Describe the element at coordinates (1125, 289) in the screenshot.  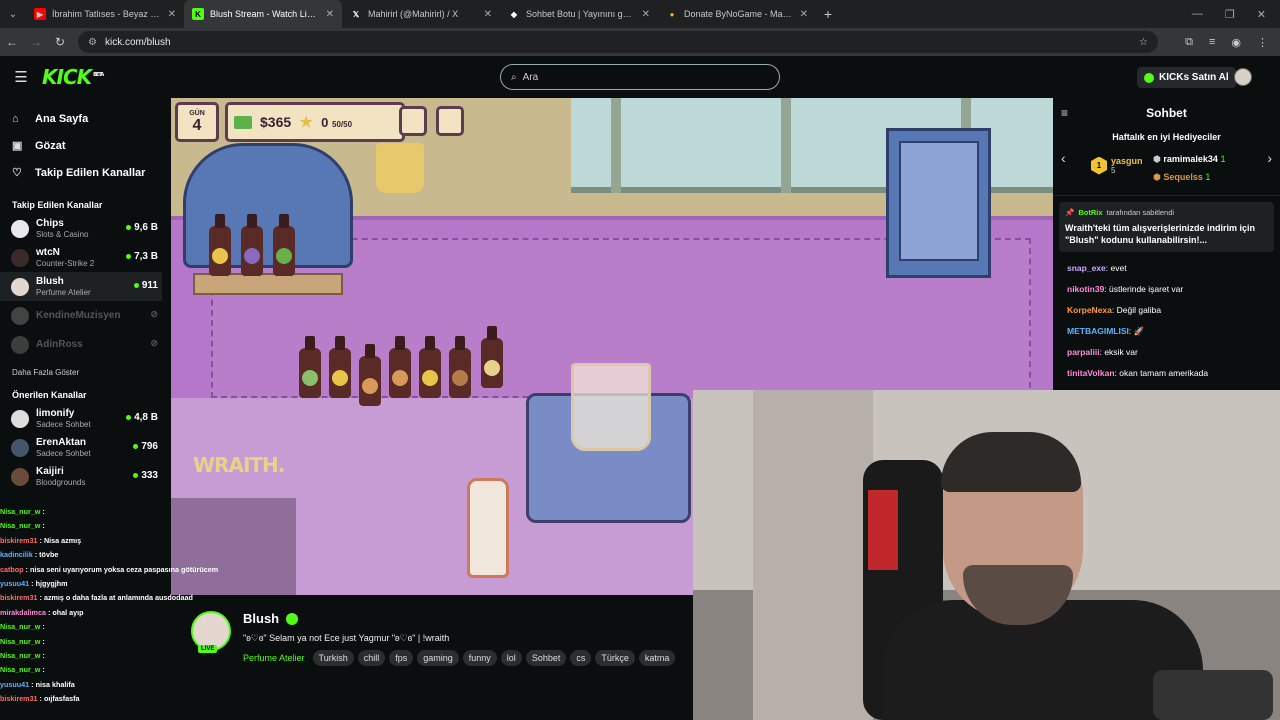
I see `chat-message: nikotin39: üstlerinde işaret var` at that location.